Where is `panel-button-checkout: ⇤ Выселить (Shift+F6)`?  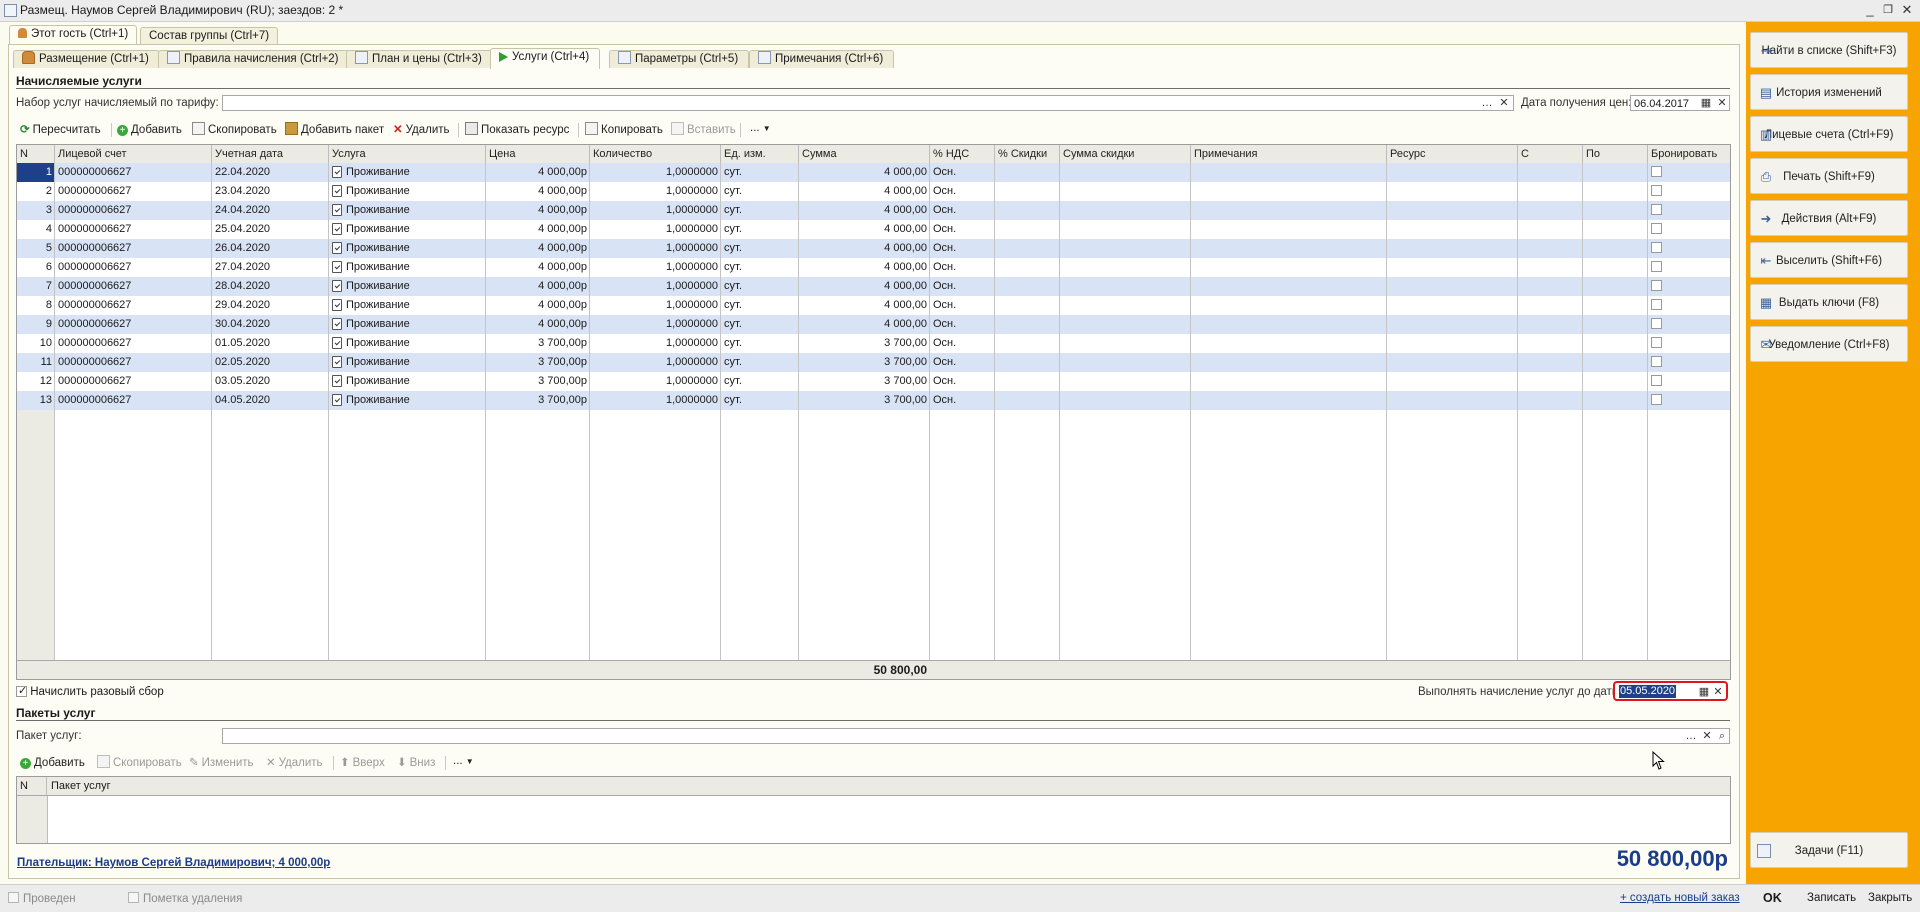
panel-button-checkout: ⇤ Выселить (Shift+F6) is located at coordinates (1829, 260).